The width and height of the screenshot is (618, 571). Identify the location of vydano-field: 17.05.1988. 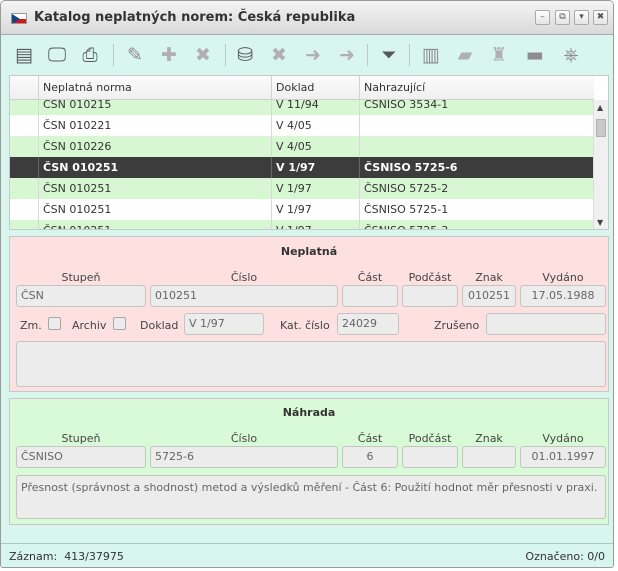
(563, 296).